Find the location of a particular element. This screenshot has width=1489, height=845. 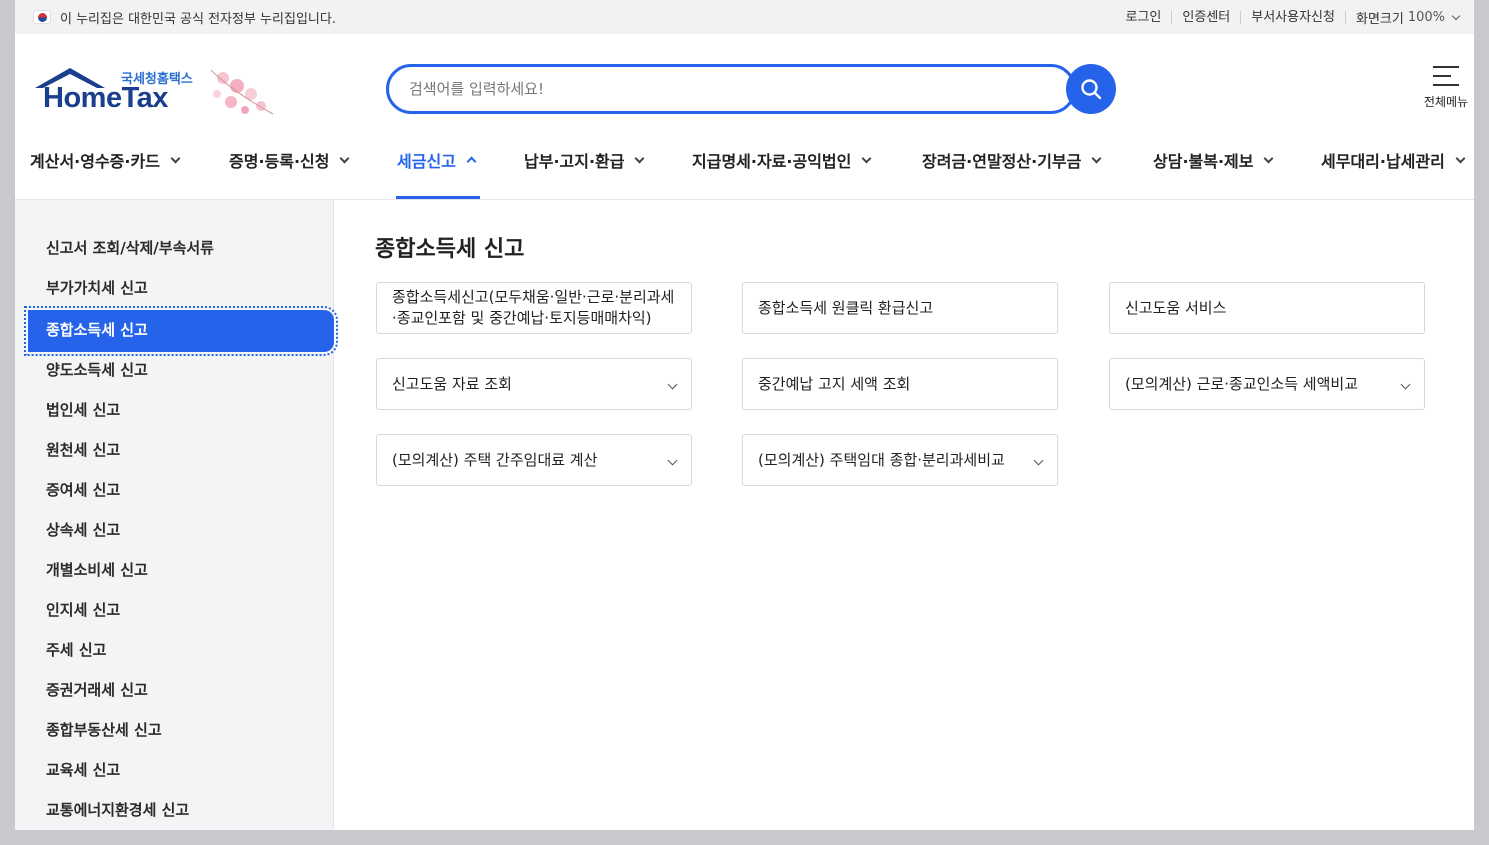

gnb-label: 계산서·영수증·카드 is located at coordinates (95, 161).